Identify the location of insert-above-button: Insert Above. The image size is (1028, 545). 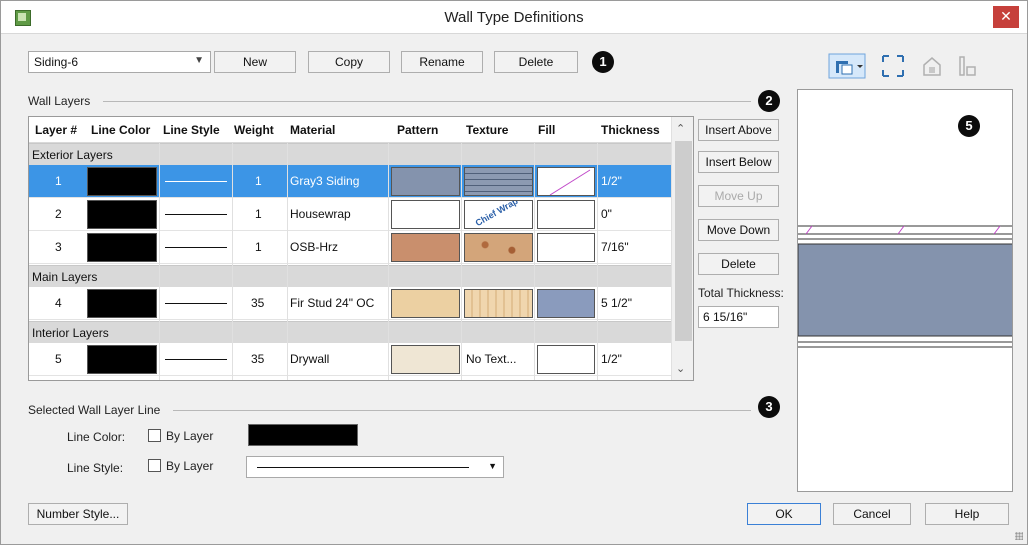
(738, 130).